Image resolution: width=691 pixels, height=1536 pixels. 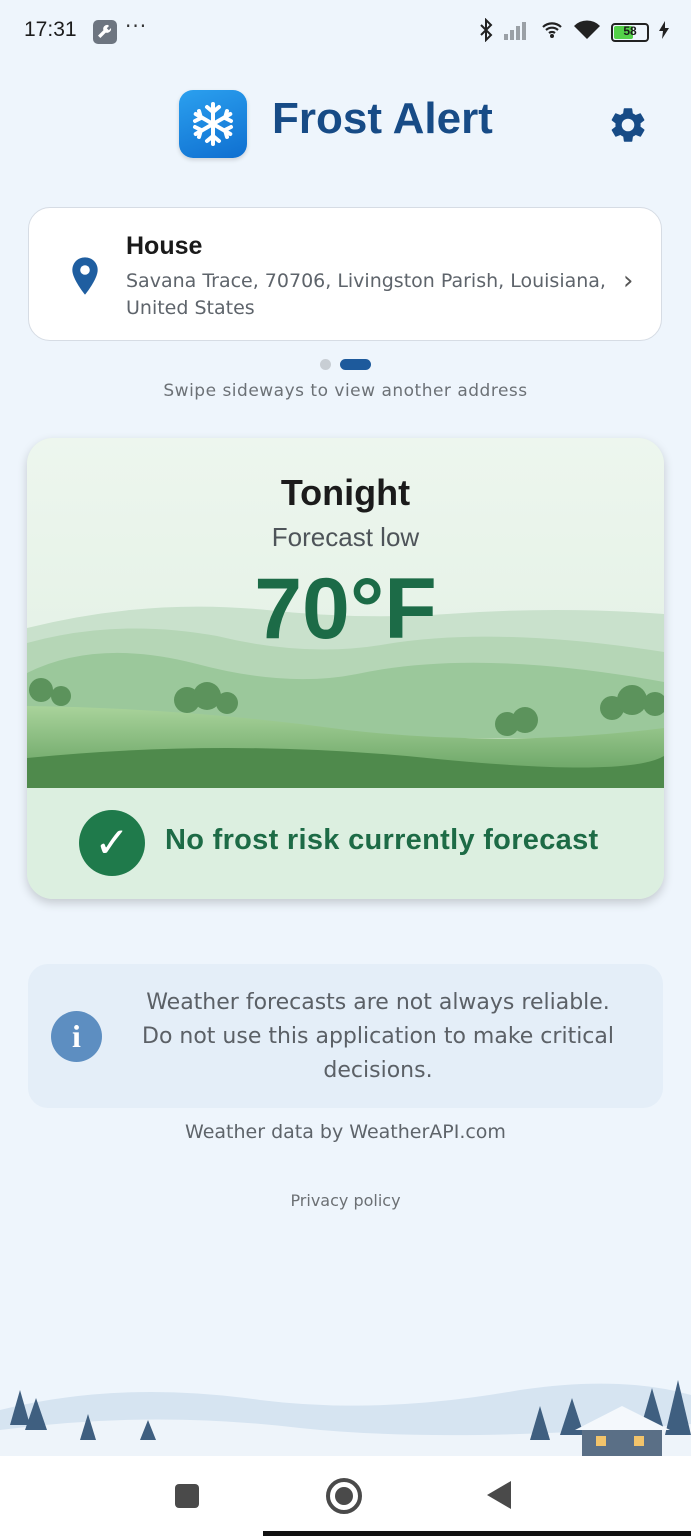 I want to click on battery-level: 58, so click(x=630, y=30).